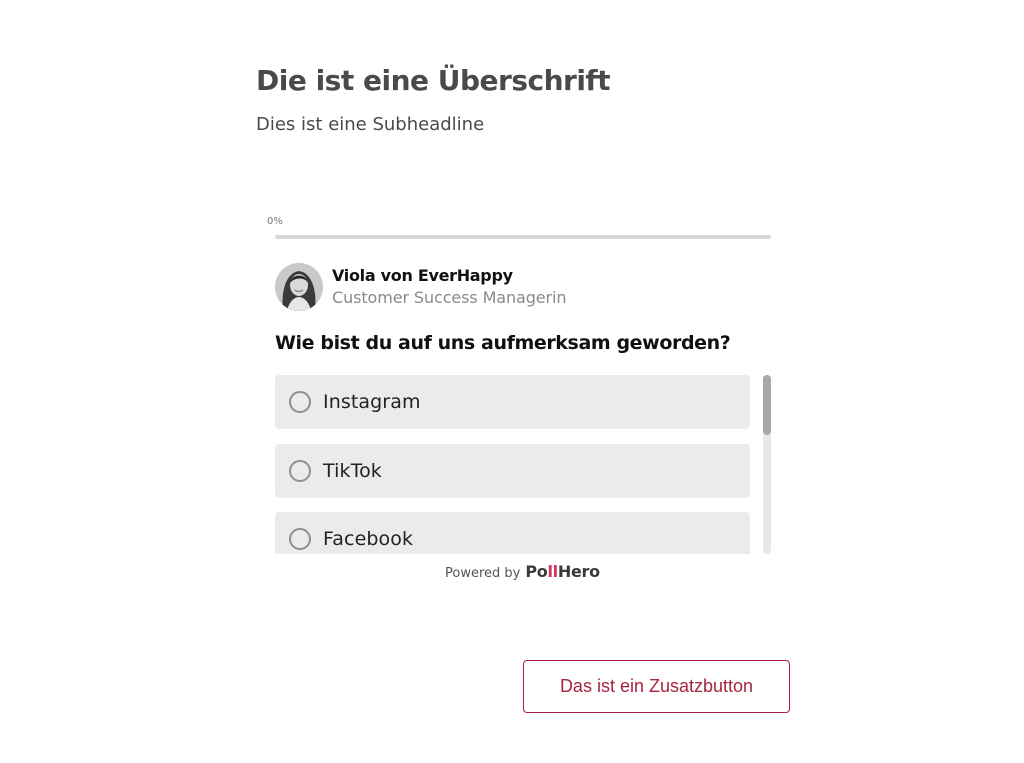 Image resolution: width=1024 pixels, height=763 pixels. What do you see at coordinates (522, 571) in the screenshot?
I see `powered-by: Powered by PollHero` at bounding box center [522, 571].